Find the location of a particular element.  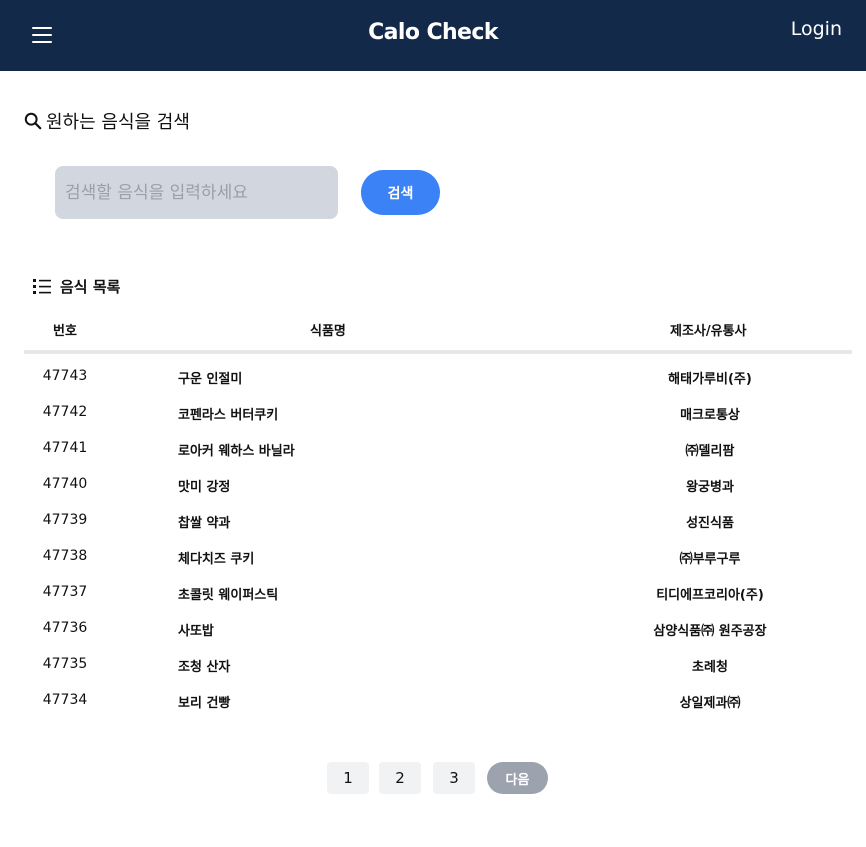

page-button-1: 1 is located at coordinates (348, 778).